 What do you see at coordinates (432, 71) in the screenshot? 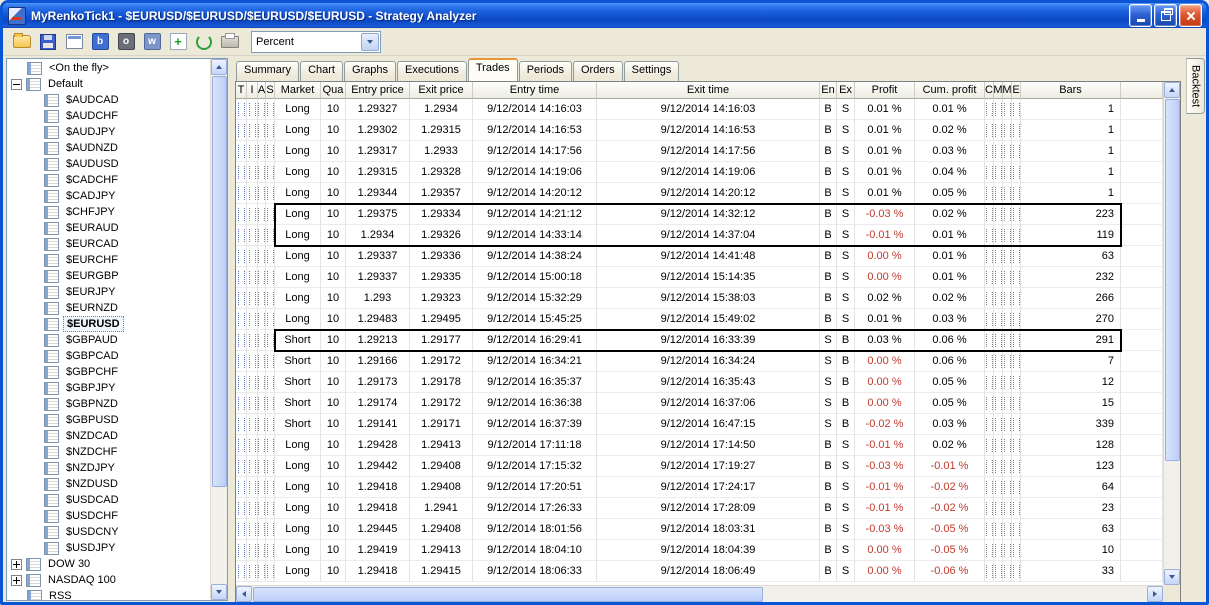
I see `tab-executions: Executions` at bounding box center [432, 71].